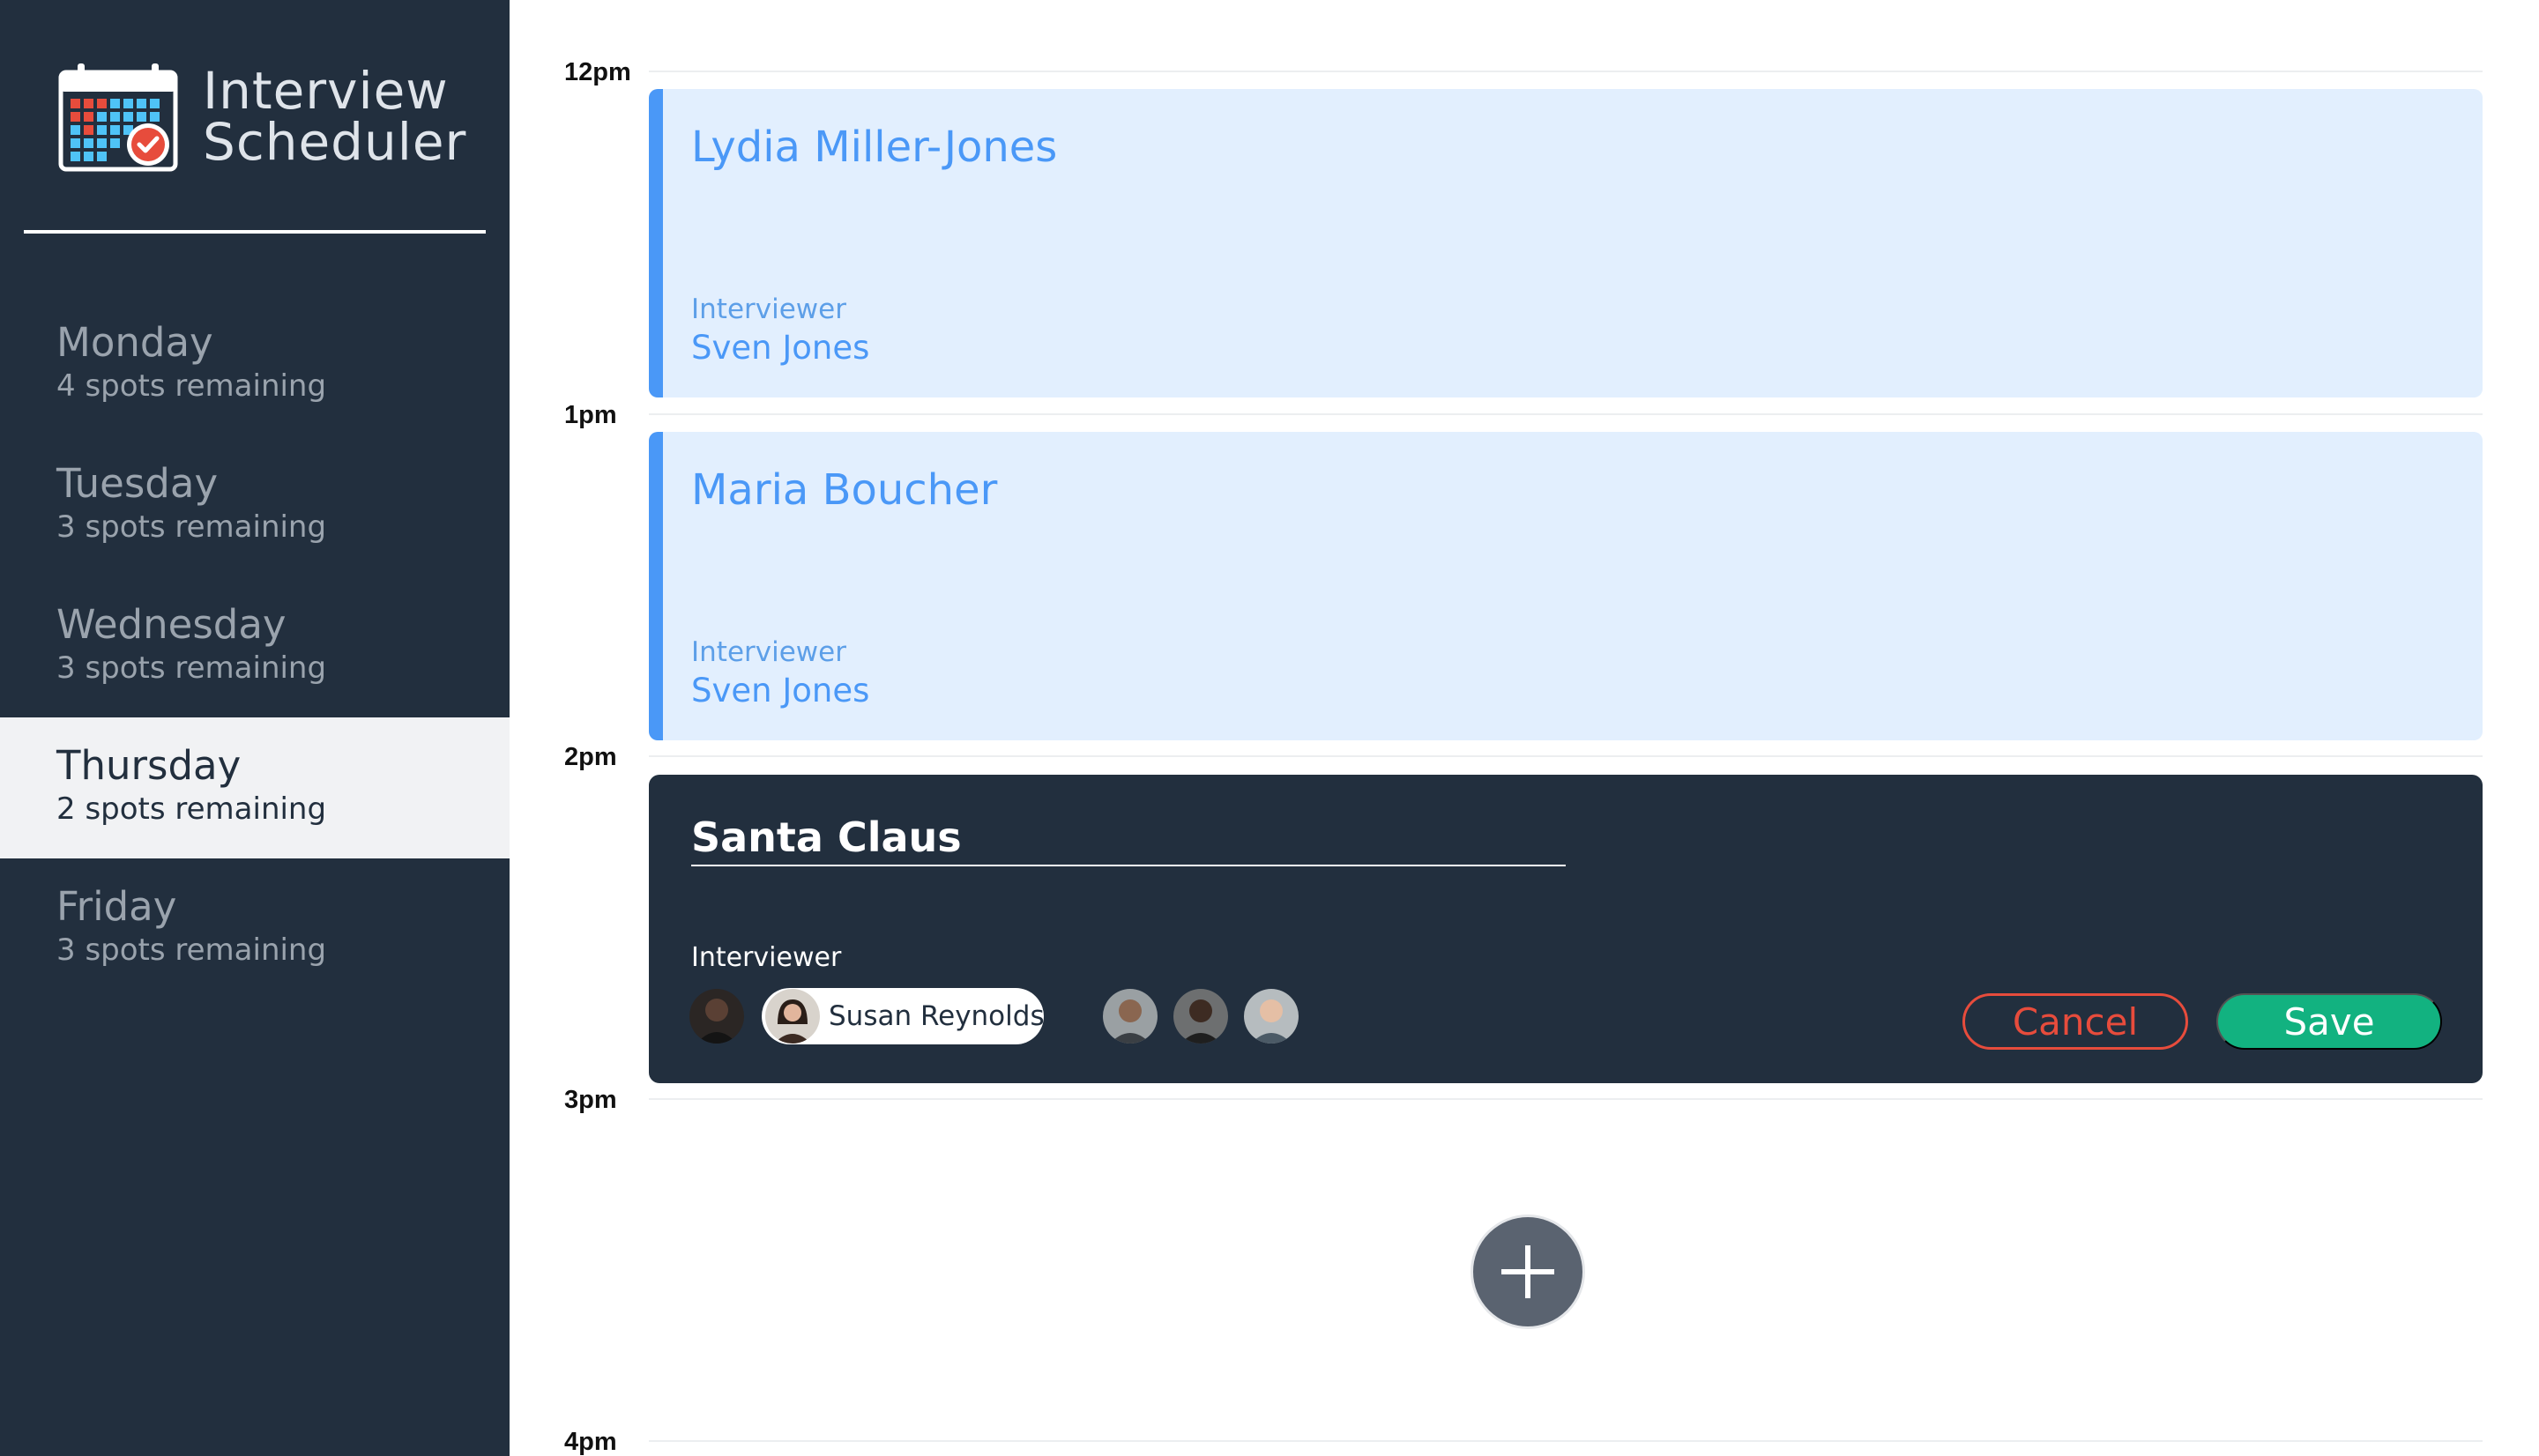  Describe the element at coordinates (116, 906) in the screenshot. I see `day-name: Friday` at that location.